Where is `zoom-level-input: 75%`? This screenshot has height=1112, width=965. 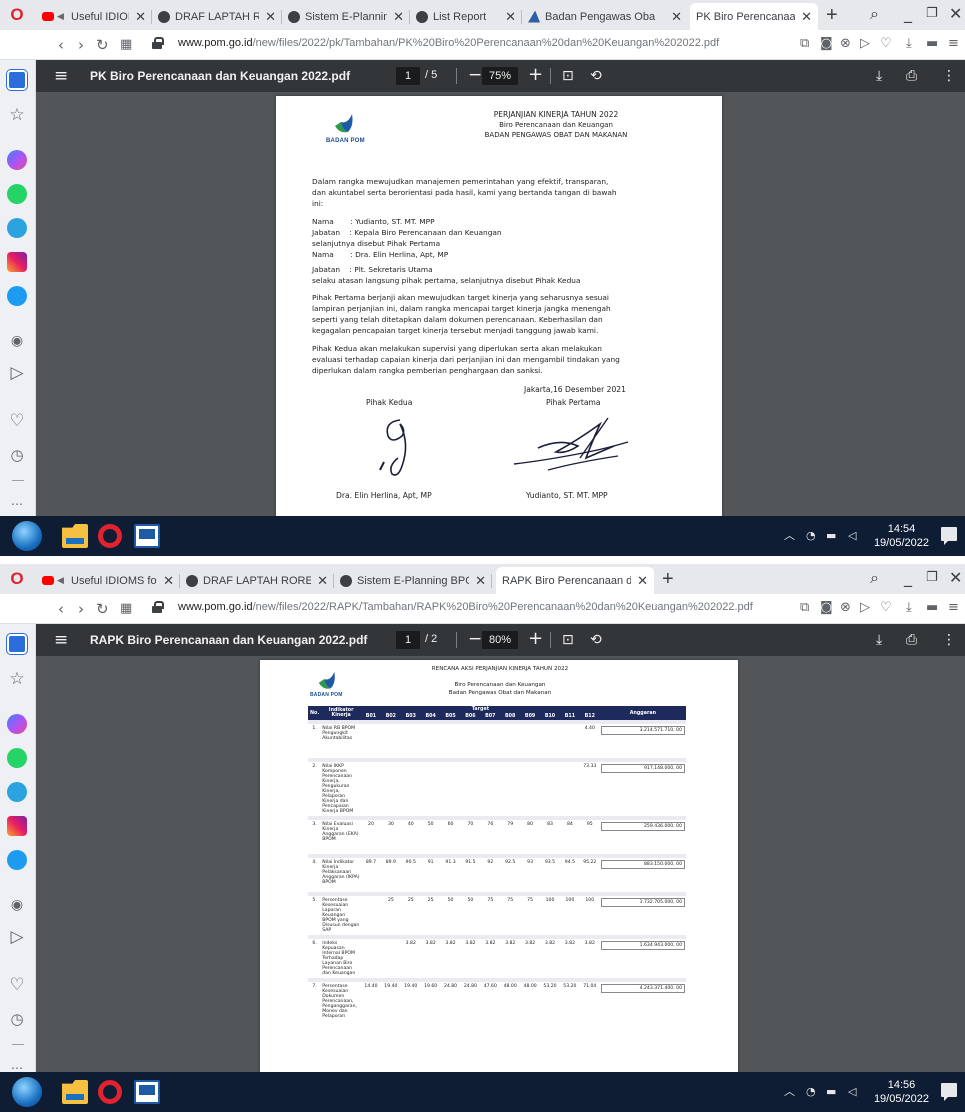
zoom-level-input: 75% is located at coordinates (500, 76).